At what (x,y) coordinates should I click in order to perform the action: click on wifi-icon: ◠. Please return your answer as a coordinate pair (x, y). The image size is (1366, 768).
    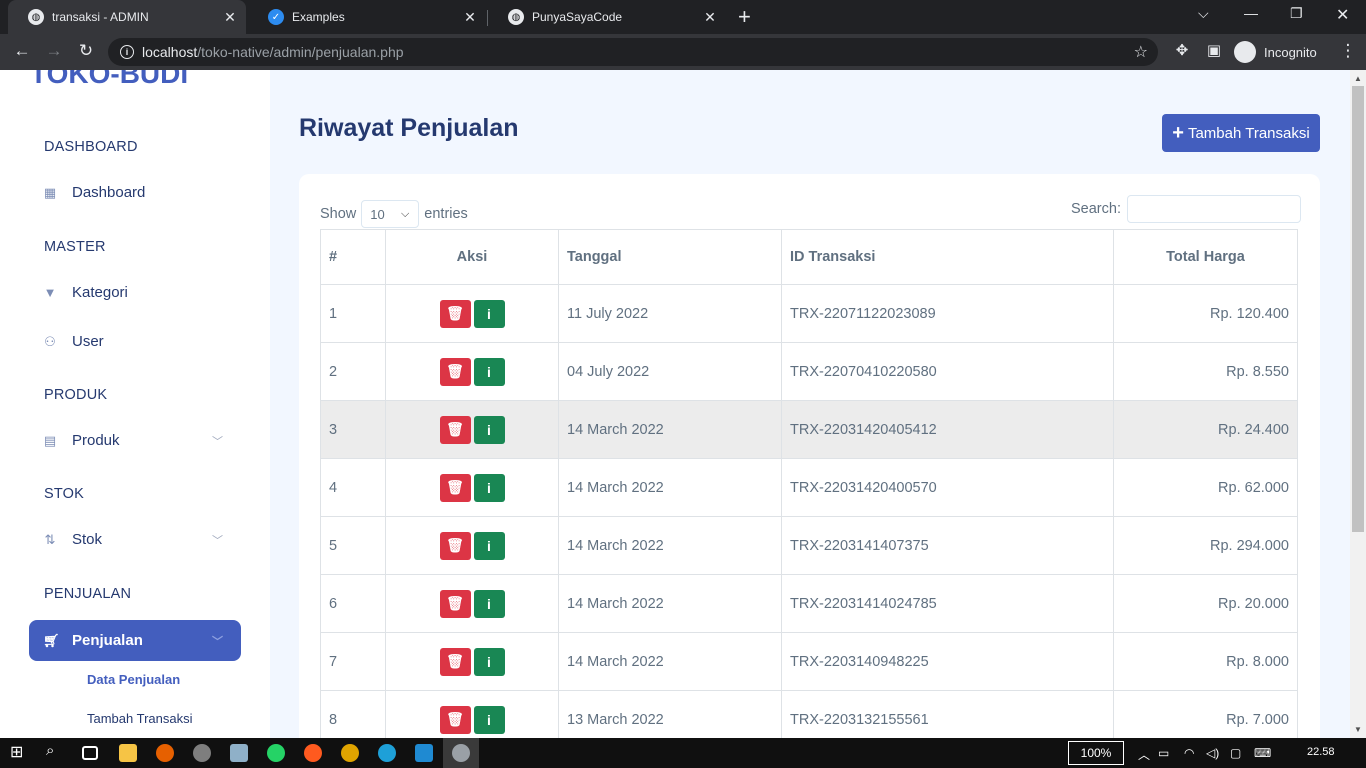
    Looking at the image, I should click on (1189, 753).